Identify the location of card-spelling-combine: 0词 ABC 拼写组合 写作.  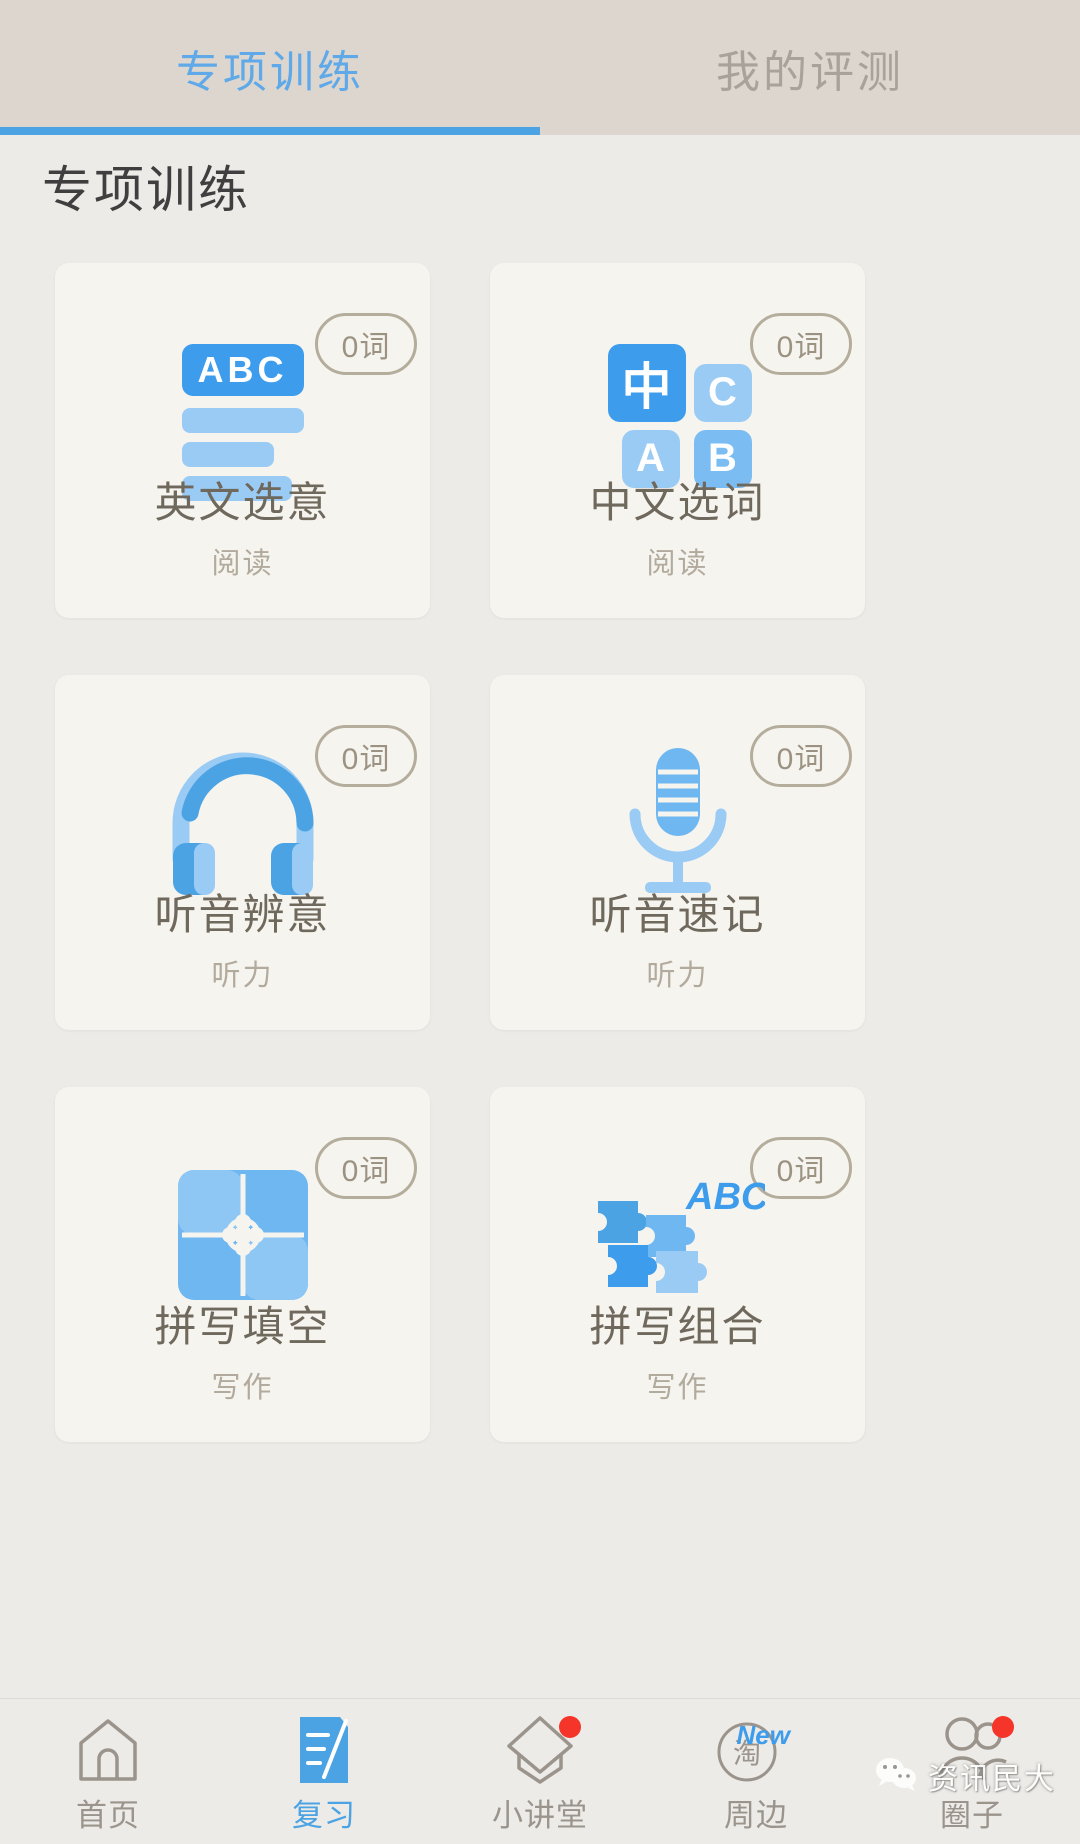
(677, 1264).